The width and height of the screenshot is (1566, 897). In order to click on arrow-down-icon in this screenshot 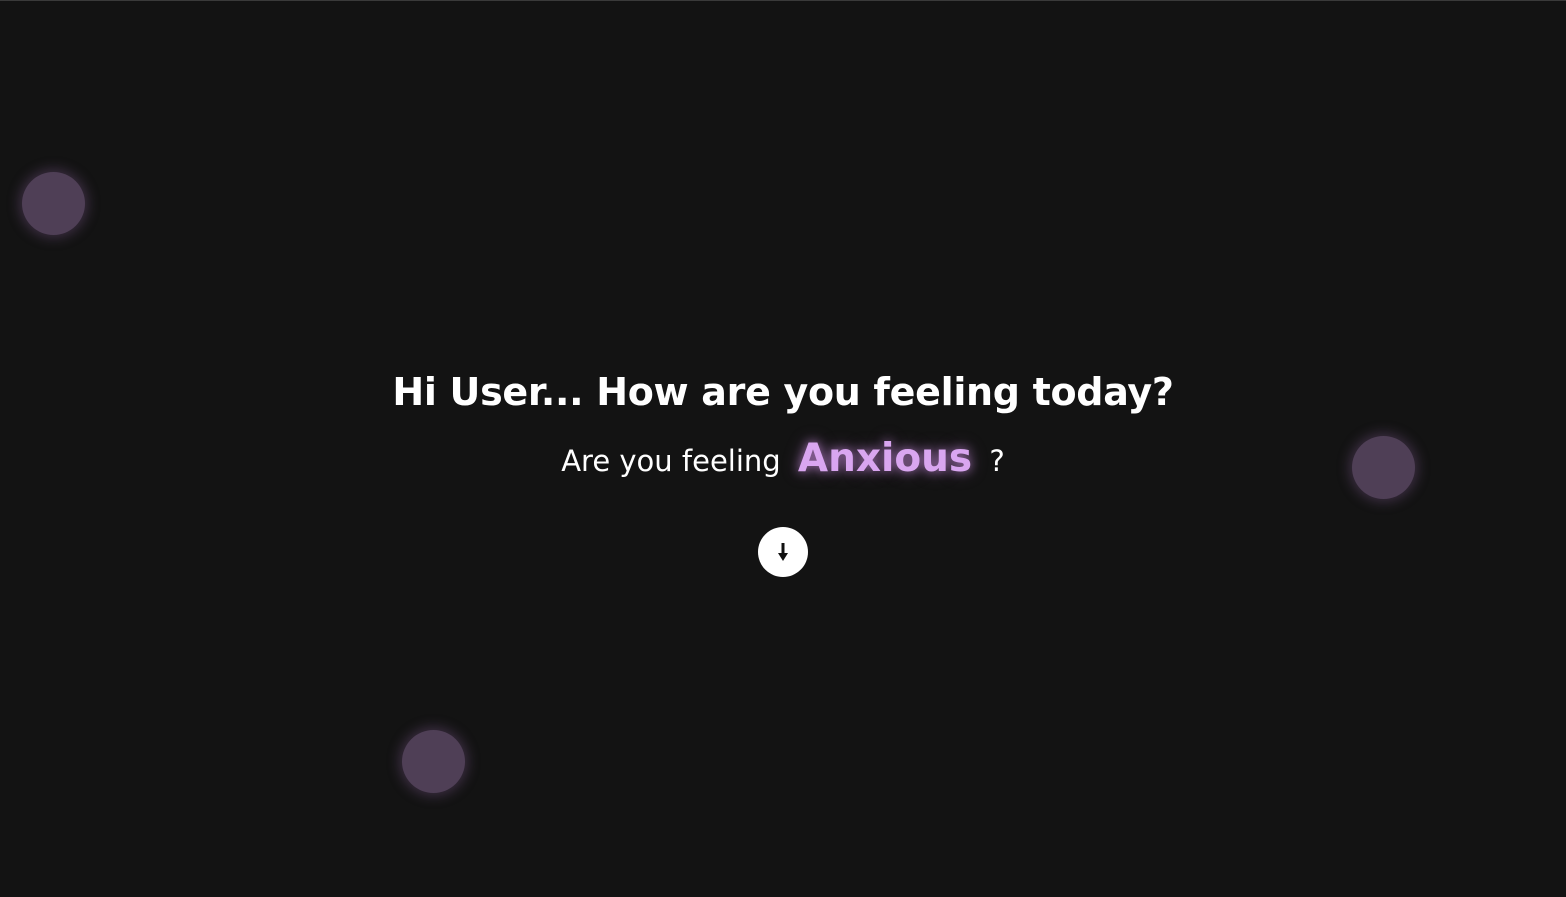, I will do `click(783, 552)`.